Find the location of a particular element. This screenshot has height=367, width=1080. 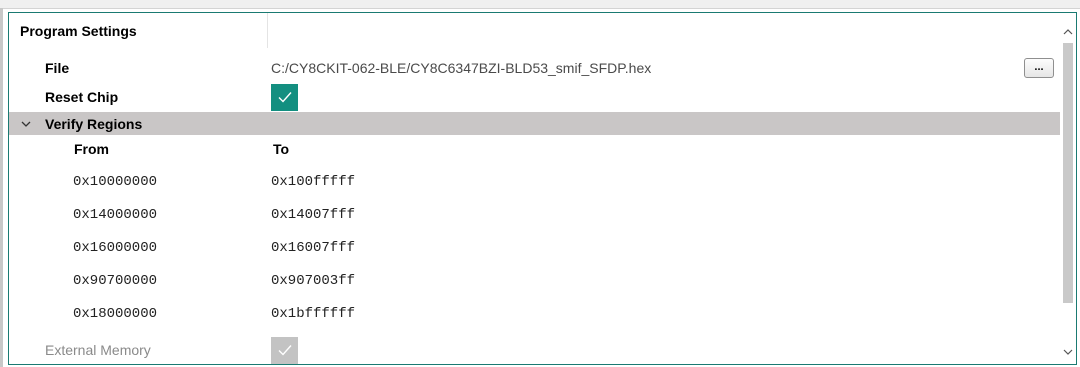

reset-chip-row: Reset Chip is located at coordinates (535, 97).